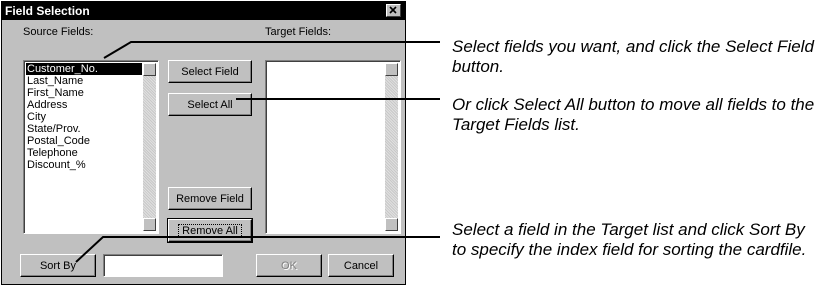 This screenshot has width=830, height=288. I want to click on leader-line-select-field, so click(271, 50).